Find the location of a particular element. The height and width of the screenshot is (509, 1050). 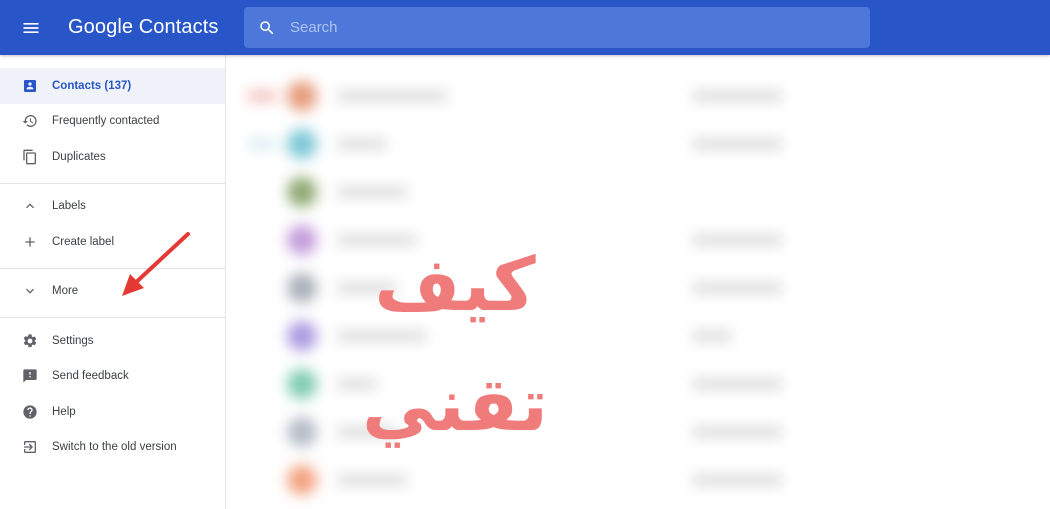

contacts-icon is located at coordinates (30, 86).